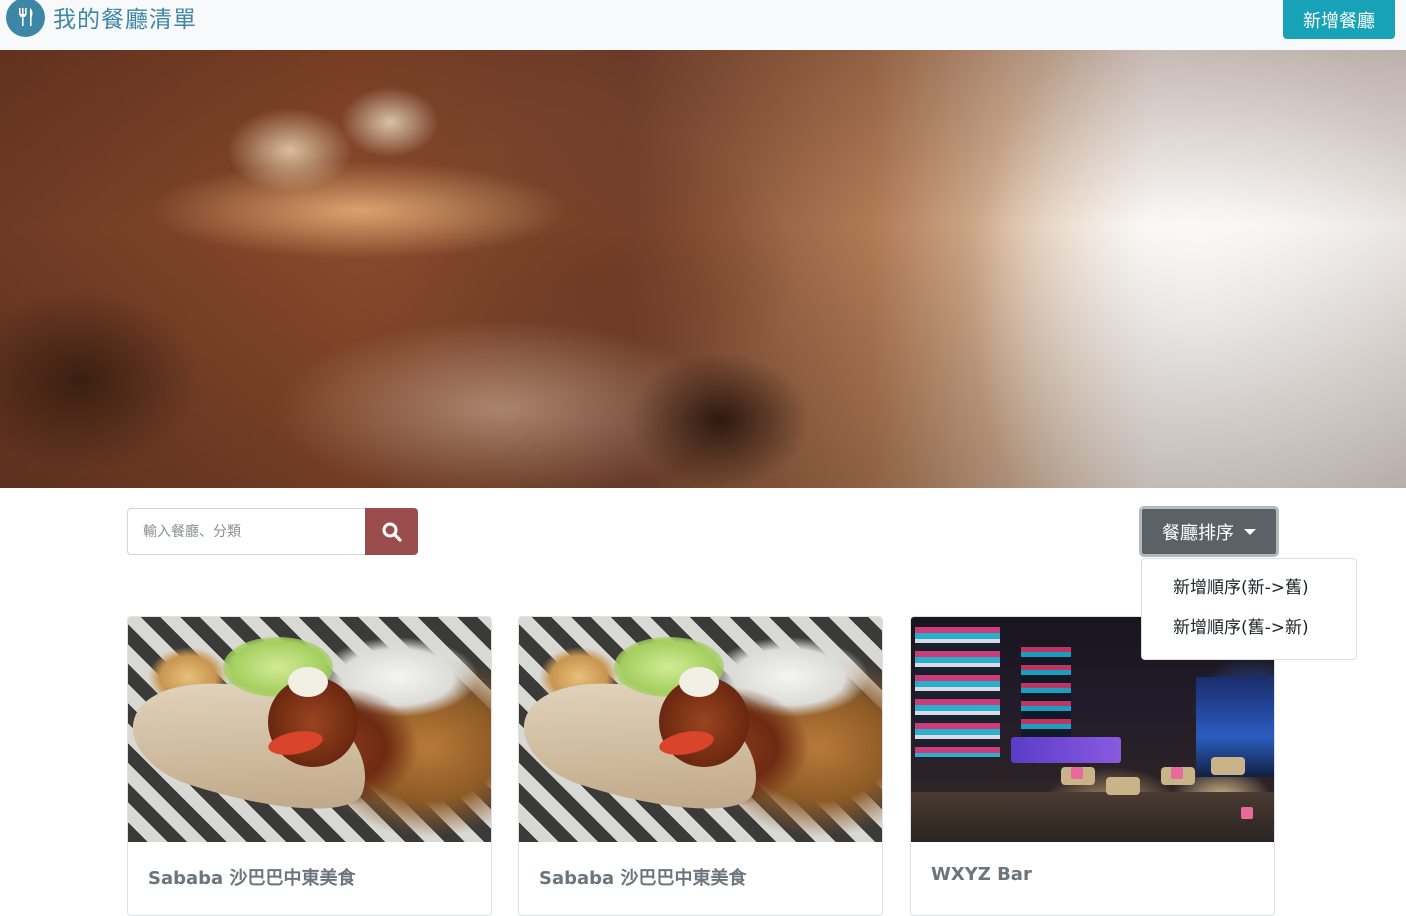  I want to click on restaurant-name: WXYZ Bar, so click(981, 874).